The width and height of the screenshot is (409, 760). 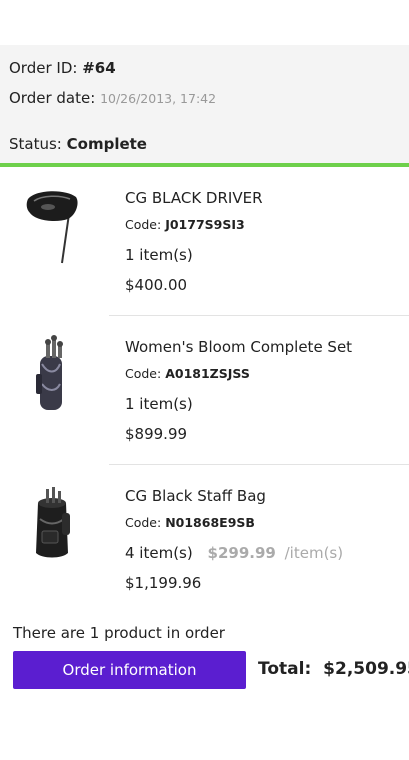 I want to click on order-status-label: Status:, so click(x=35, y=144).